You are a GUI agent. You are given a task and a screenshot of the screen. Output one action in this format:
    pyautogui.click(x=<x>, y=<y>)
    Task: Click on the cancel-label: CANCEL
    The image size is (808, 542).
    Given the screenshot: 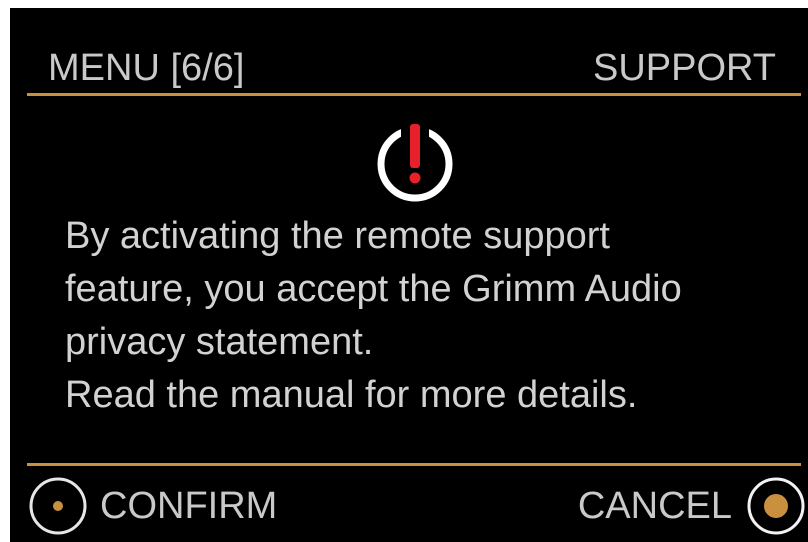 What is the action you would take?
    pyautogui.click(x=654, y=506)
    